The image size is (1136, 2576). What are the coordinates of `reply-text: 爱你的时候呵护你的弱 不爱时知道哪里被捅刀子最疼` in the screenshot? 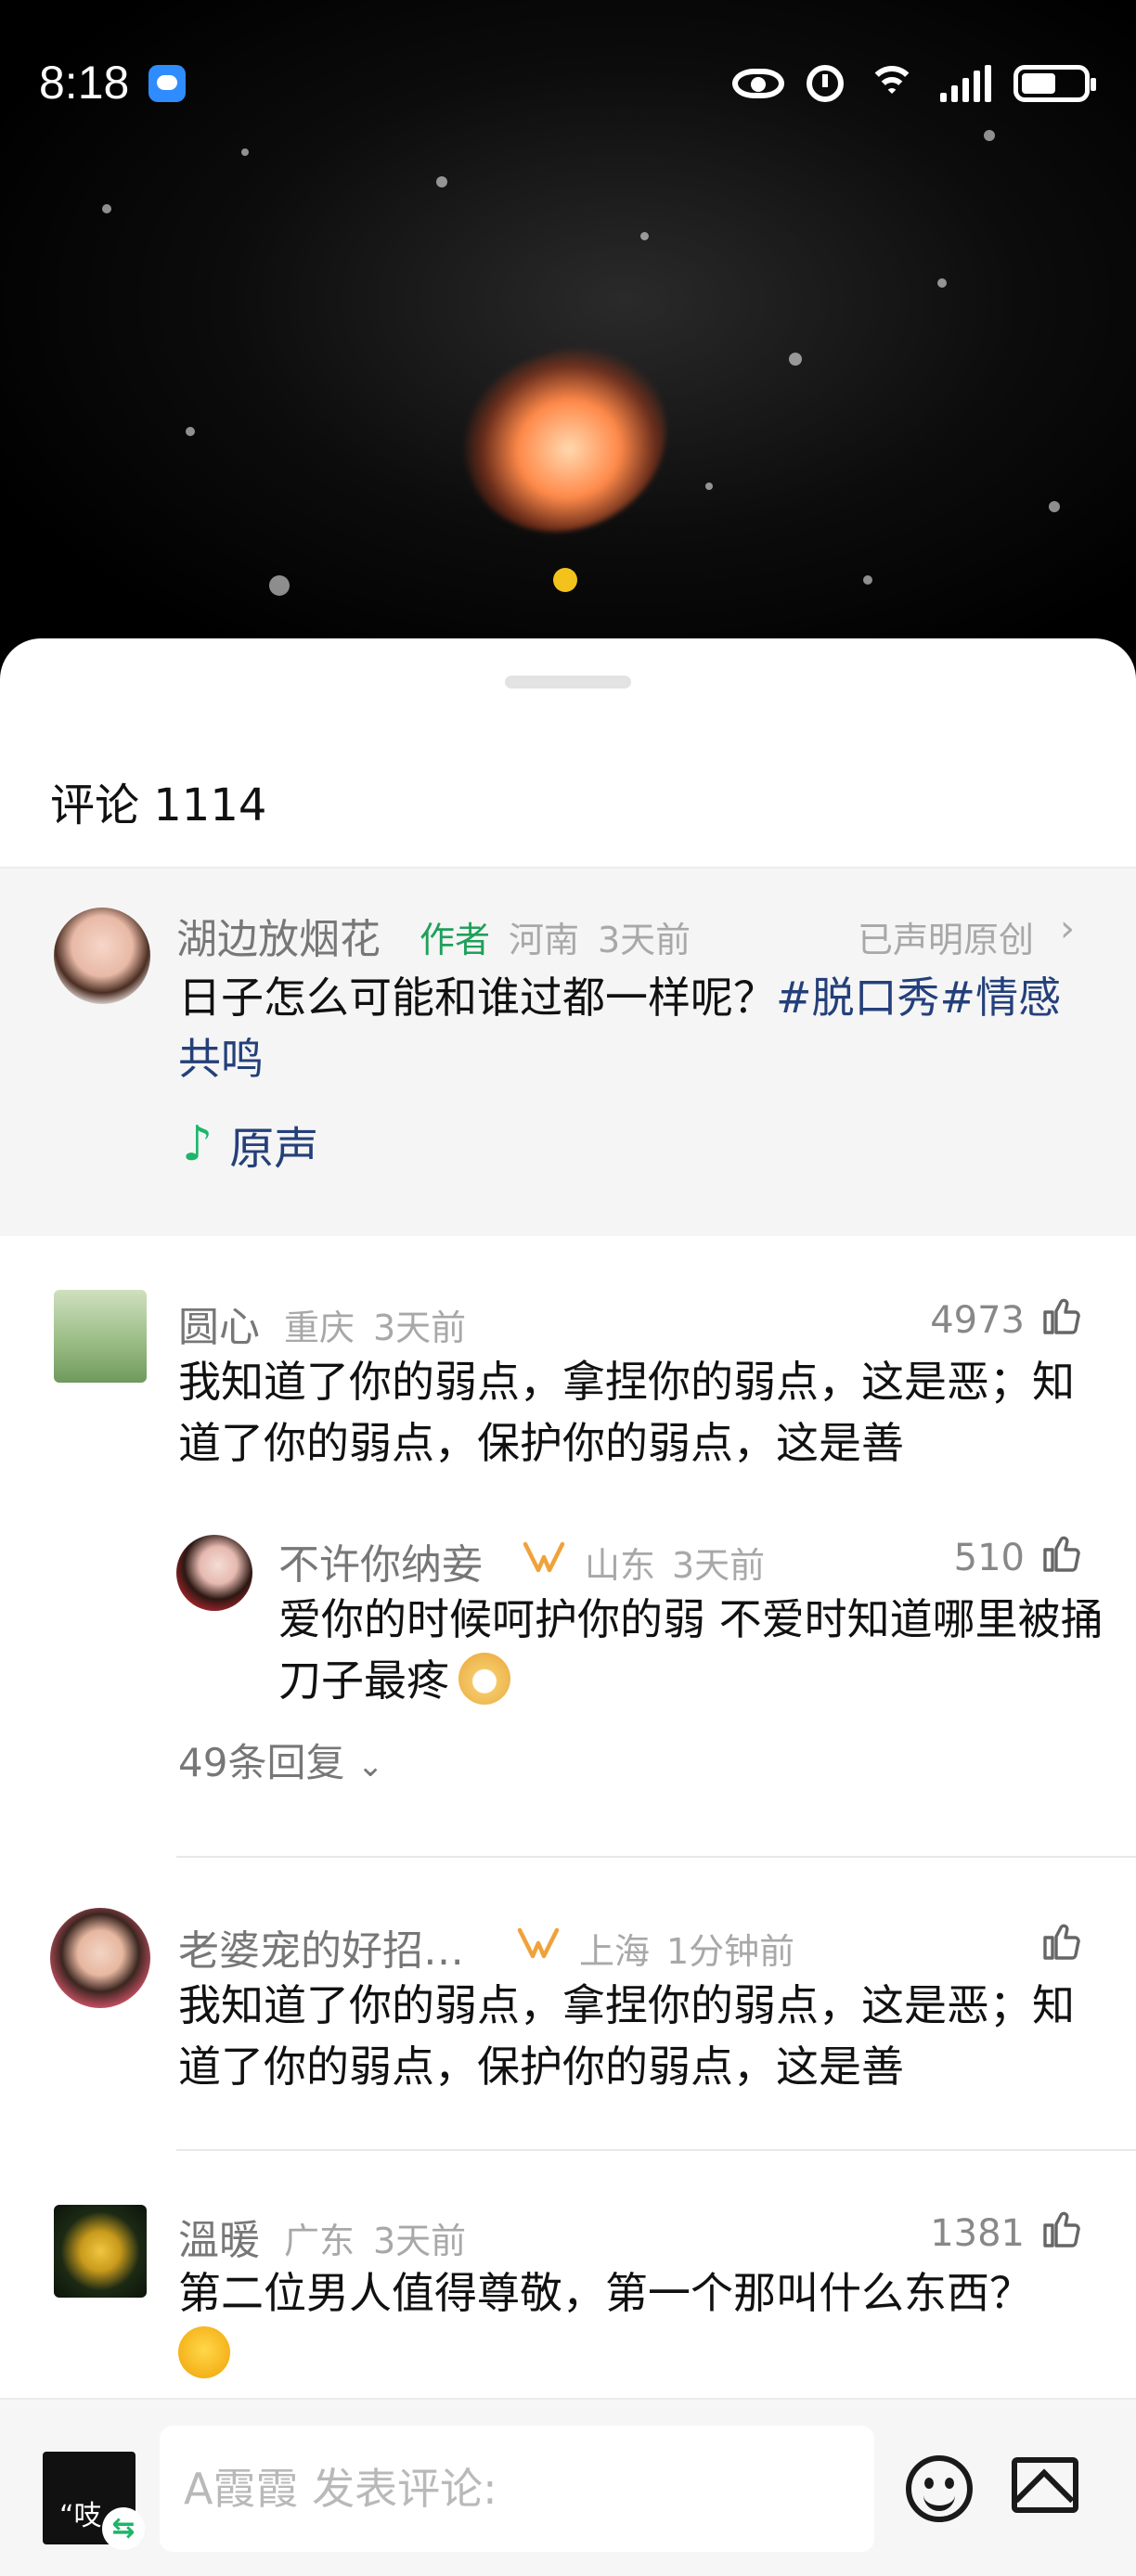 It's located at (691, 1650).